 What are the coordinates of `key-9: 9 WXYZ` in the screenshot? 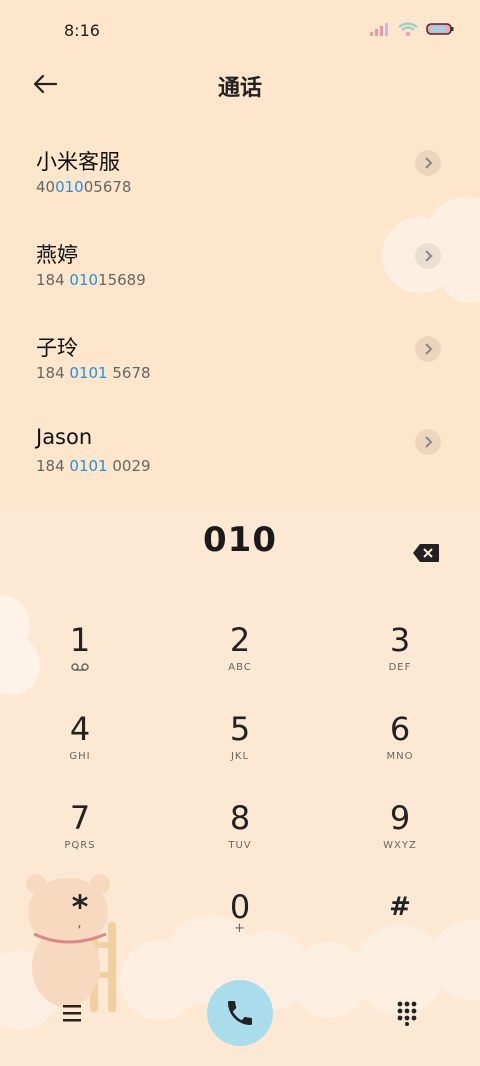 It's located at (400, 838).